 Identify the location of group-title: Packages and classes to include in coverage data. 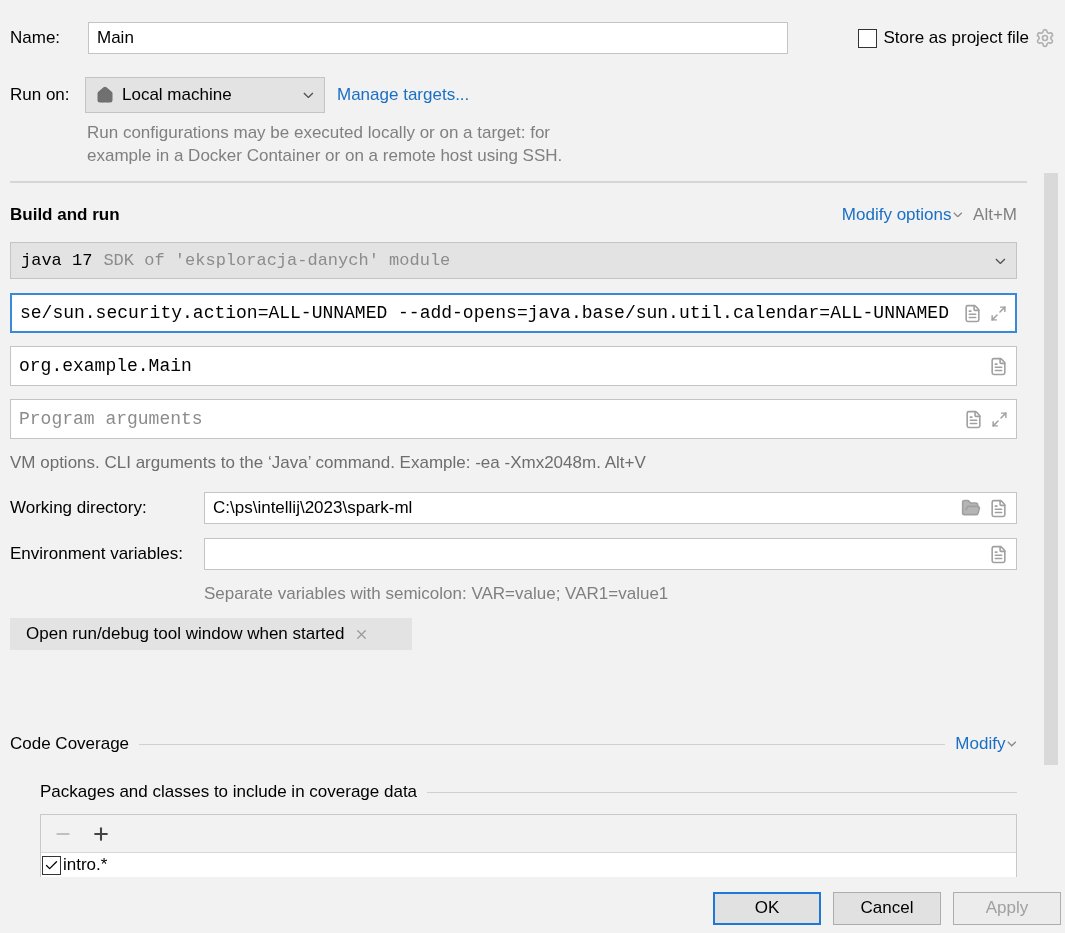
(229, 792).